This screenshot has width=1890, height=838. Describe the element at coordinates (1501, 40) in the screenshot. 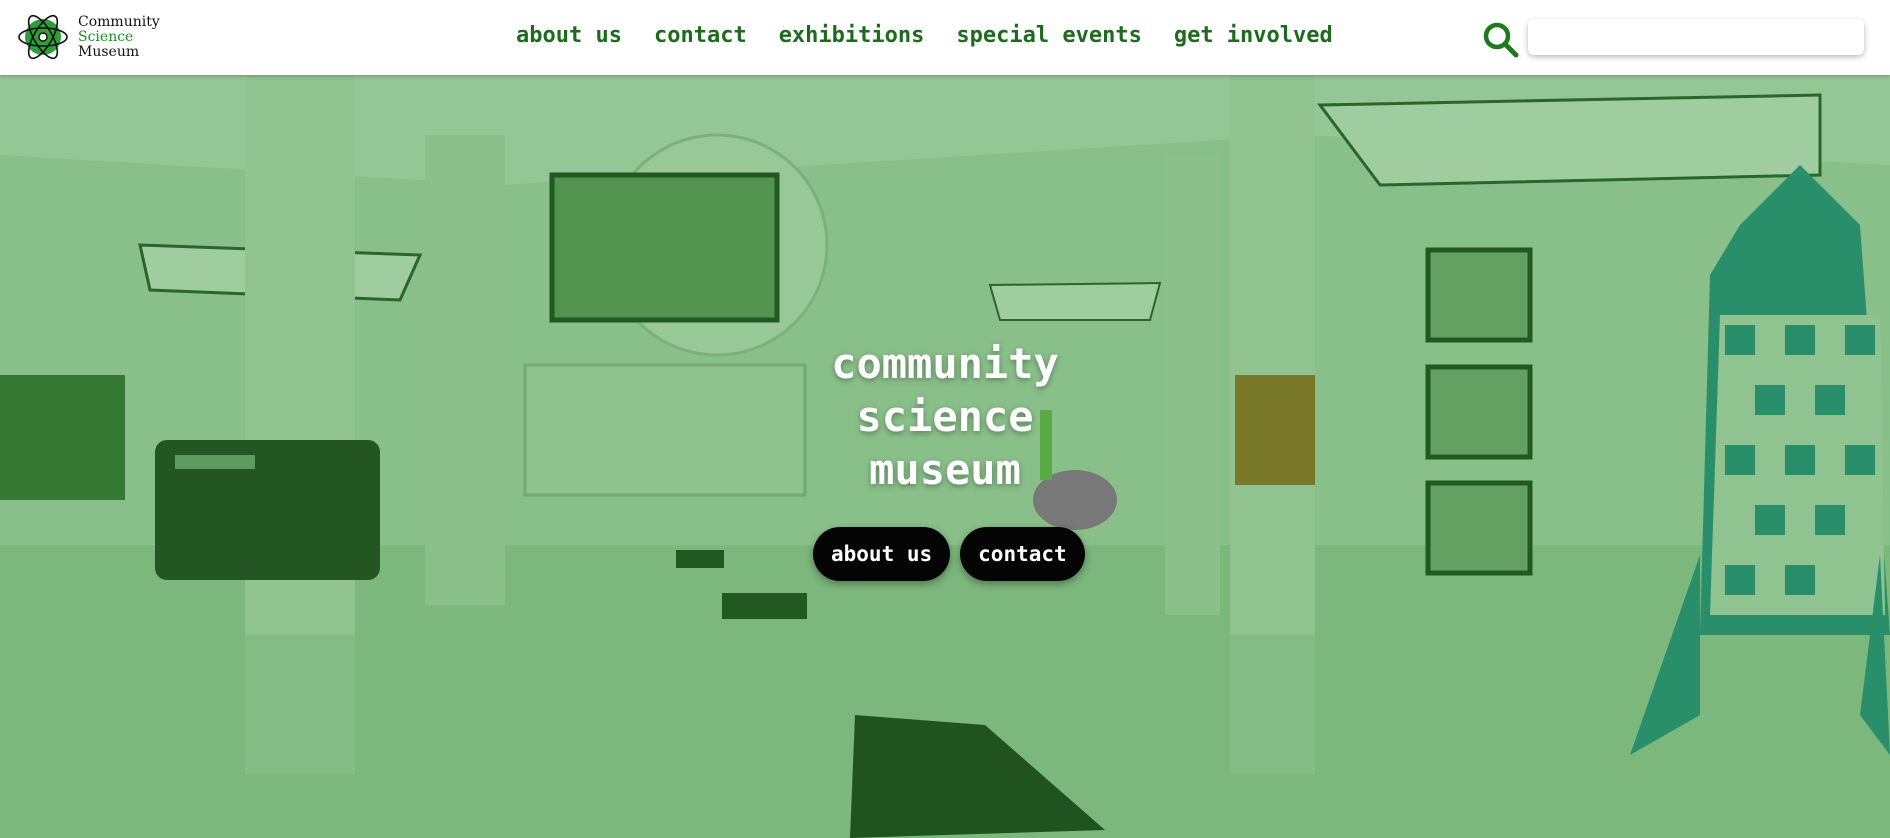

I see `search-icon` at that location.